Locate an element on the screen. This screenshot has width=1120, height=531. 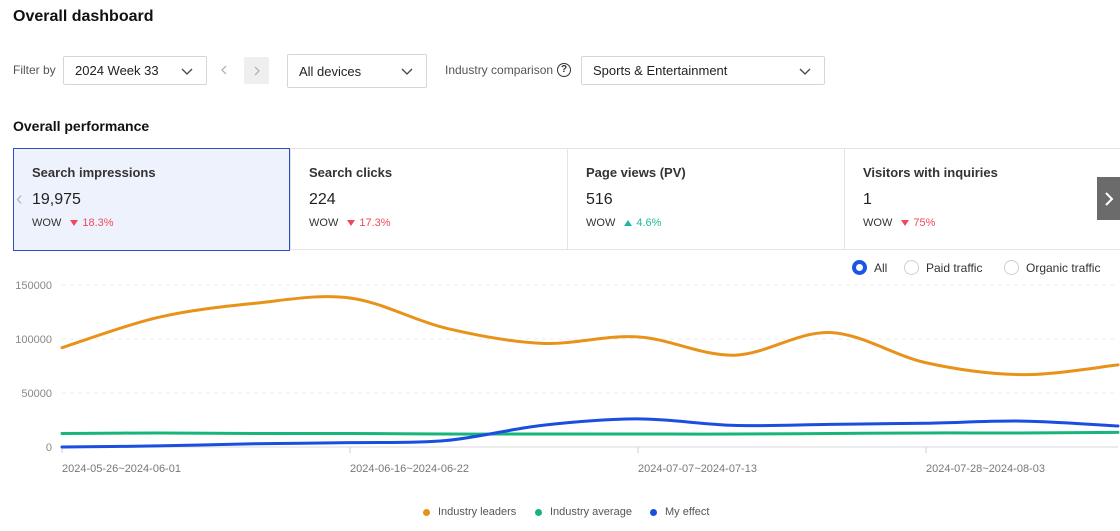
traffic-option-label: Paid traffic is located at coordinates (954, 267).